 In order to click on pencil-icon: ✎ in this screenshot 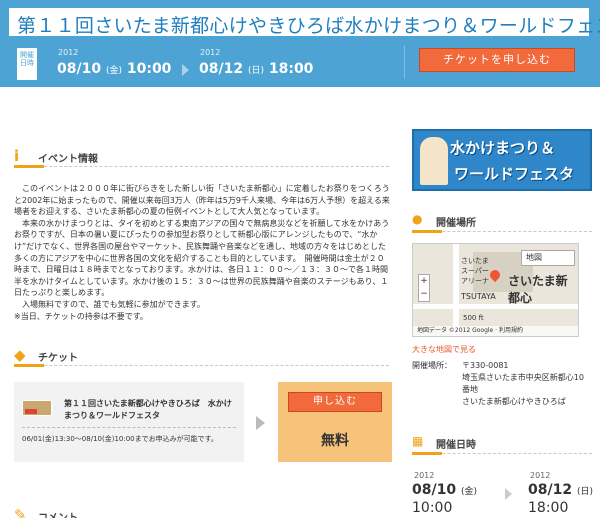, I will do `click(20, 512)`.